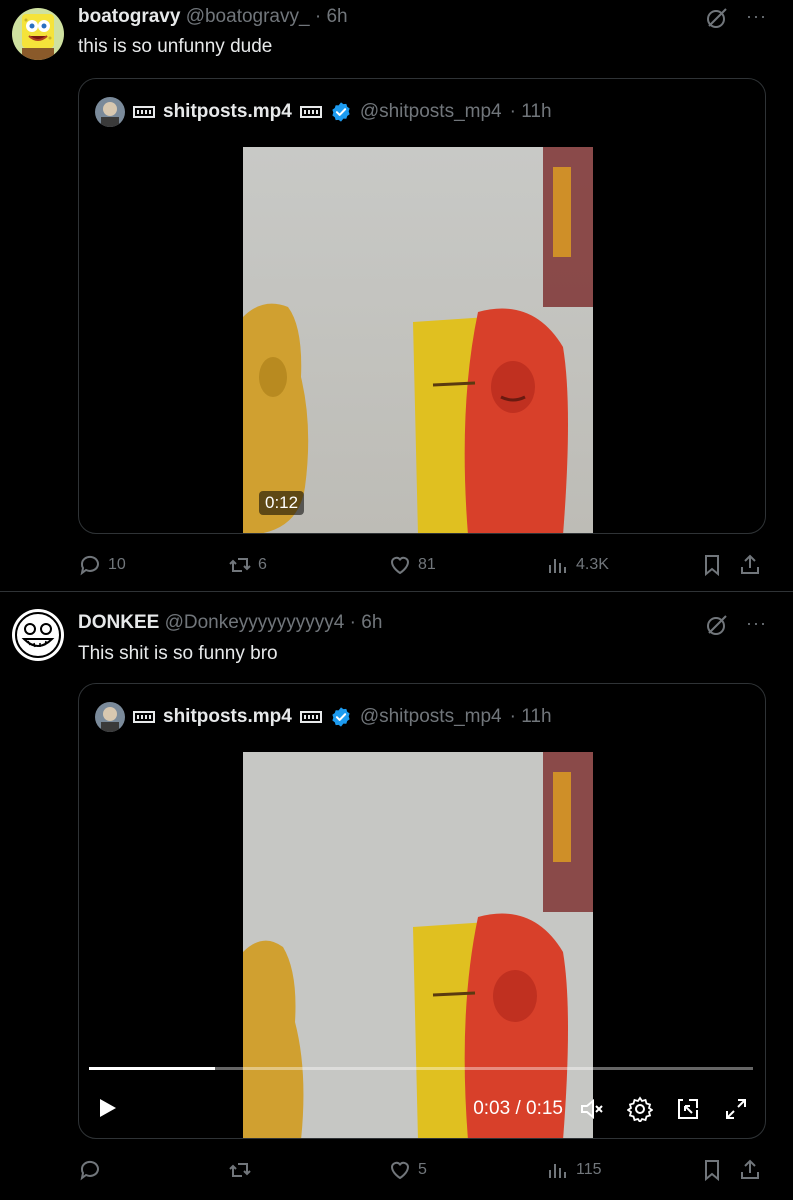  What do you see at coordinates (418, 340) in the screenshot?
I see `video-player: 0:12` at bounding box center [418, 340].